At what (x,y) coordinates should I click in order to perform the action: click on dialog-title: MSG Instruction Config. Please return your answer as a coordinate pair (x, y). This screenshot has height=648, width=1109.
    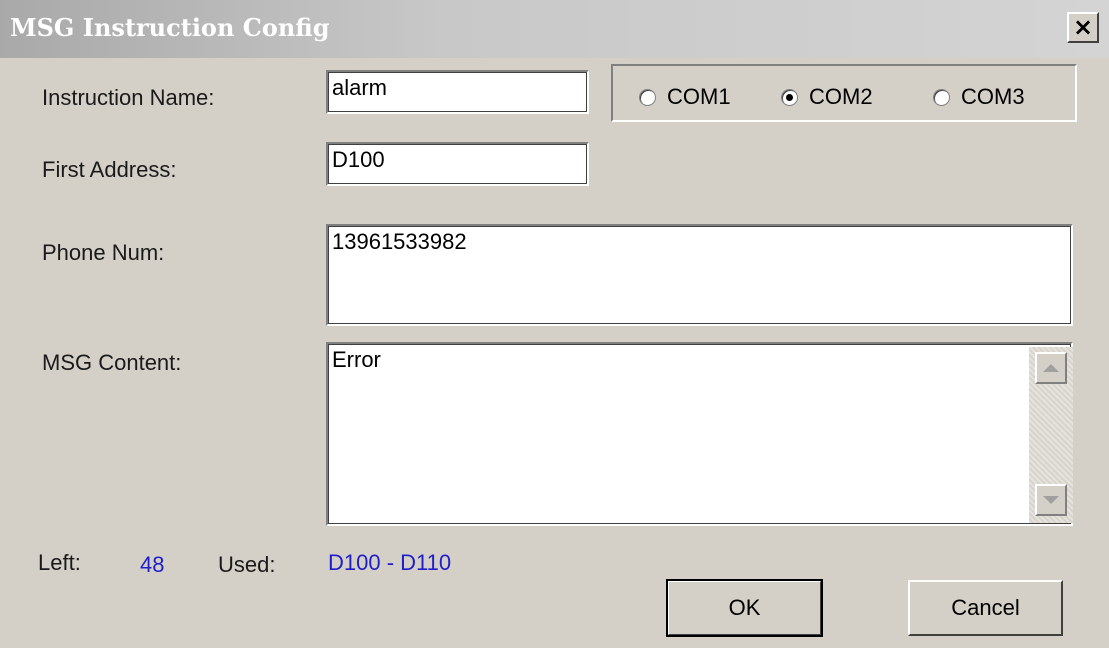
    Looking at the image, I should click on (170, 27).